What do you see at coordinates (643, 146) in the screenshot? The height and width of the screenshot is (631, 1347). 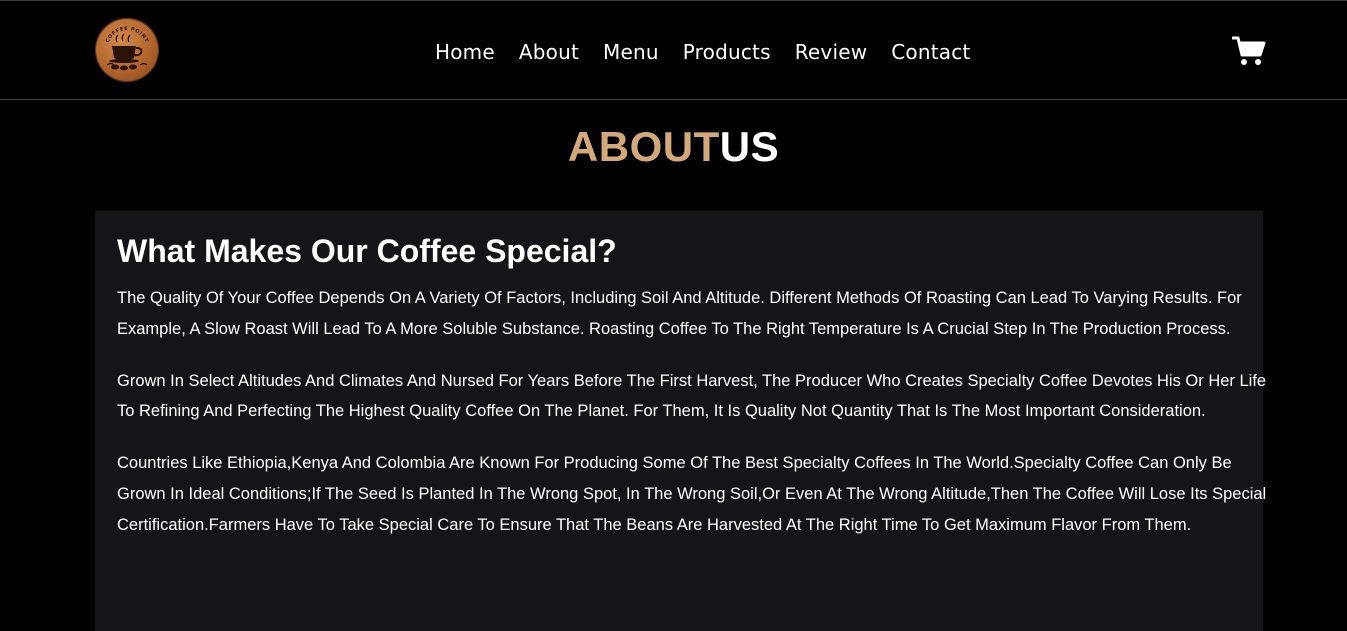 I see `section-title-accent: ABOUT` at bounding box center [643, 146].